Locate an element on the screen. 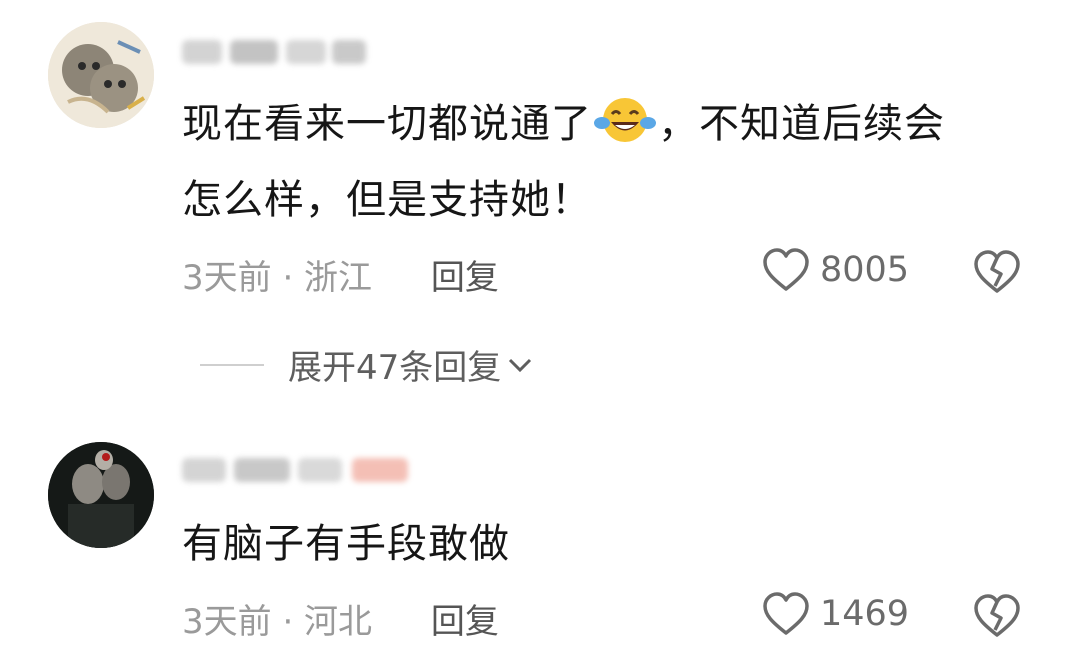 This screenshot has width=1080, height=669. like-button: 8005 is located at coordinates (835, 270).